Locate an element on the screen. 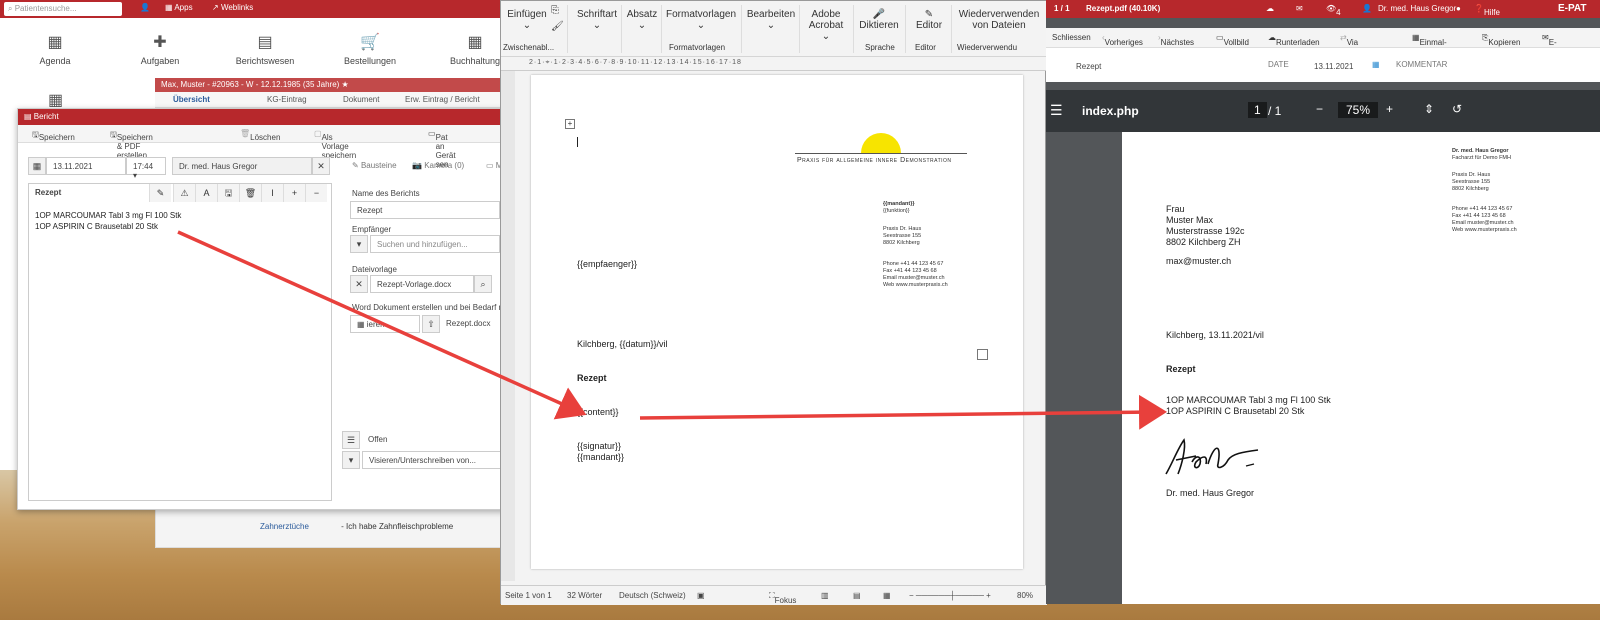 The image size is (1600, 620). tab-dokument: Dokument is located at coordinates (361, 99).